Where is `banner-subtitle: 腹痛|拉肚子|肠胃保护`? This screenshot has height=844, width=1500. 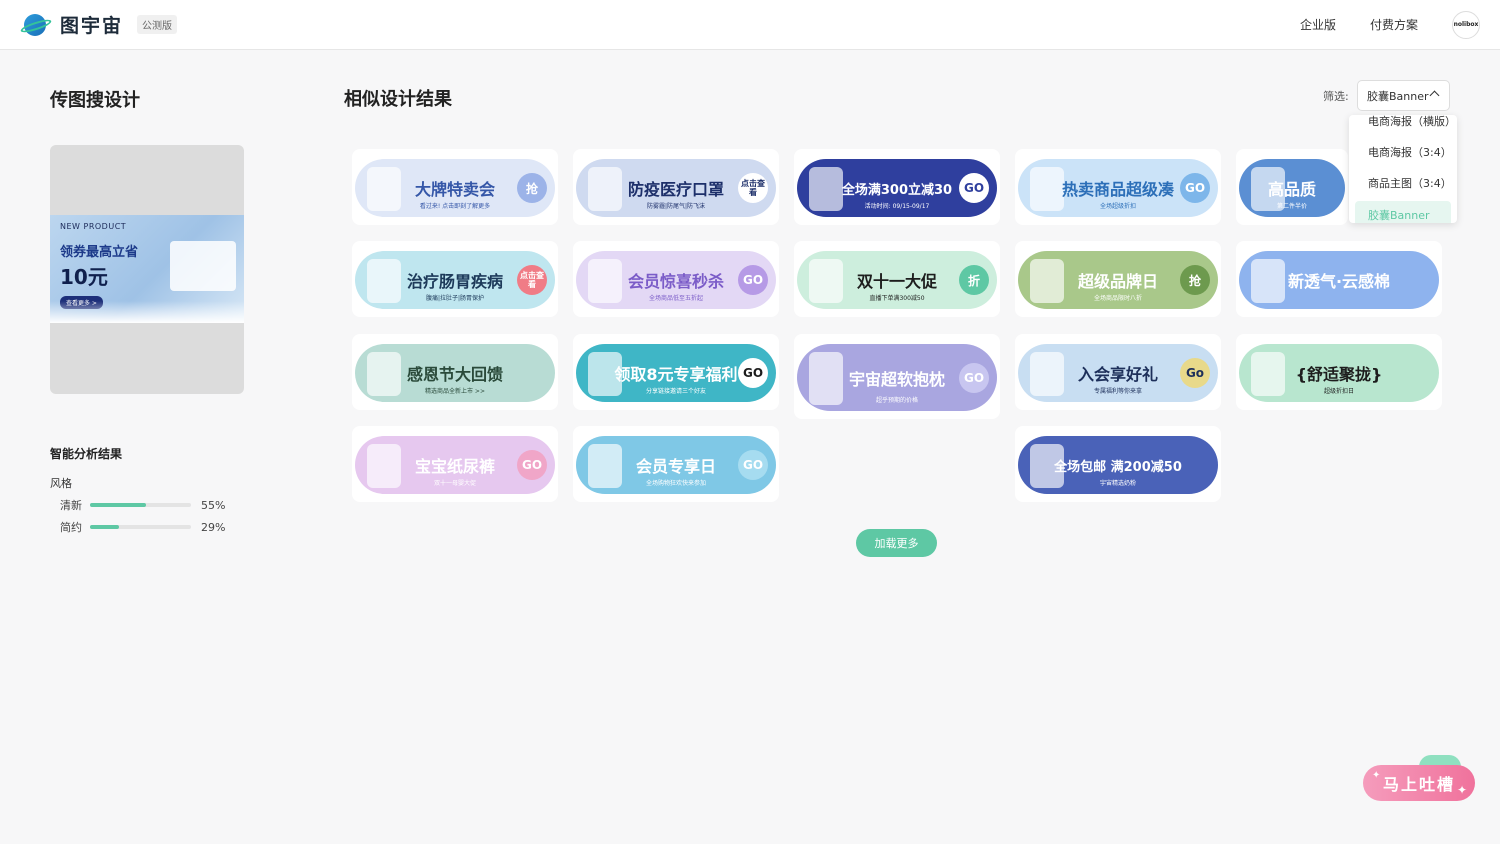
banner-subtitle: 腹痛|拉肚子|肠胃保护 is located at coordinates (455, 298).